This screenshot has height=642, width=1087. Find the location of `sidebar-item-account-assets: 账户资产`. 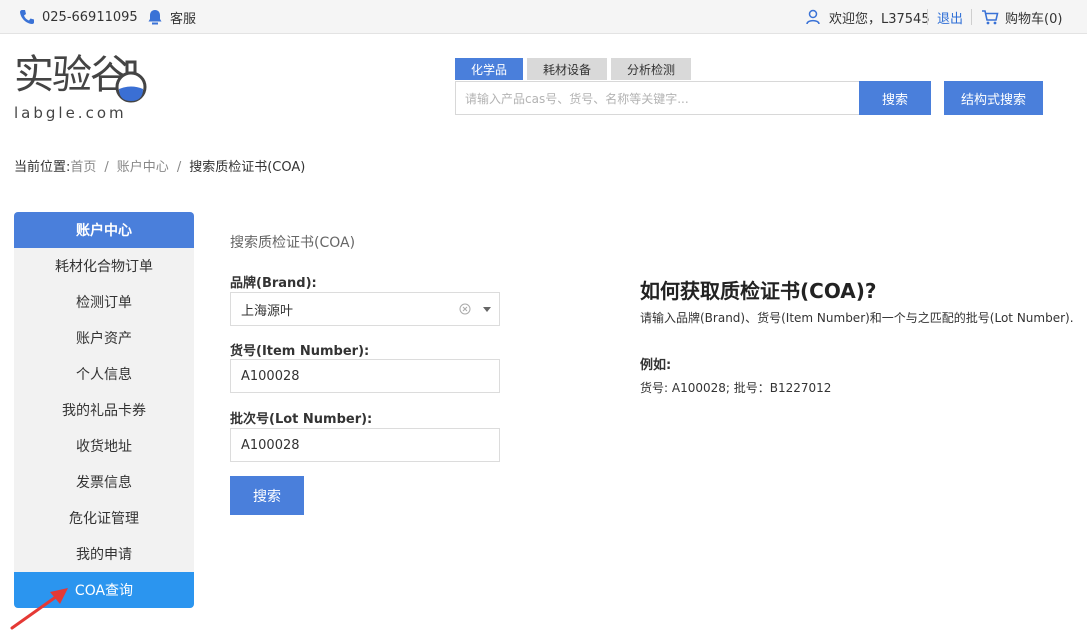

sidebar-item-account-assets: 账户资产 is located at coordinates (104, 338).